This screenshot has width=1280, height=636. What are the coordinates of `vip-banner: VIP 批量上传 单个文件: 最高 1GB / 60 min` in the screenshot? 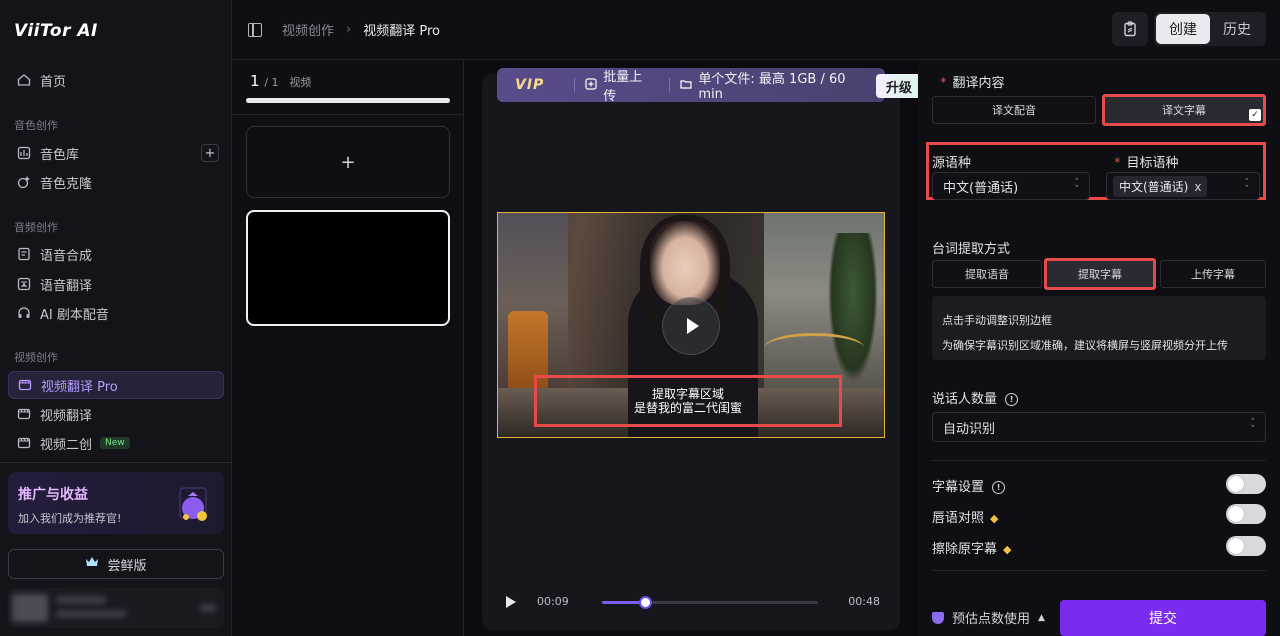 It's located at (691, 85).